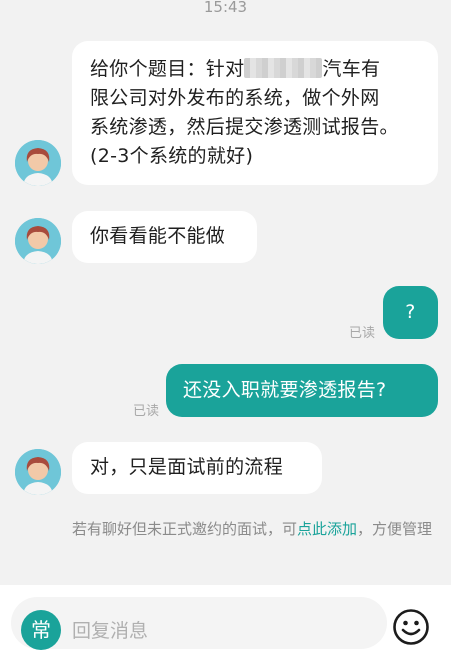  What do you see at coordinates (164, 237) in the screenshot?
I see `incoming-message-2: 你看看能不能做` at bounding box center [164, 237].